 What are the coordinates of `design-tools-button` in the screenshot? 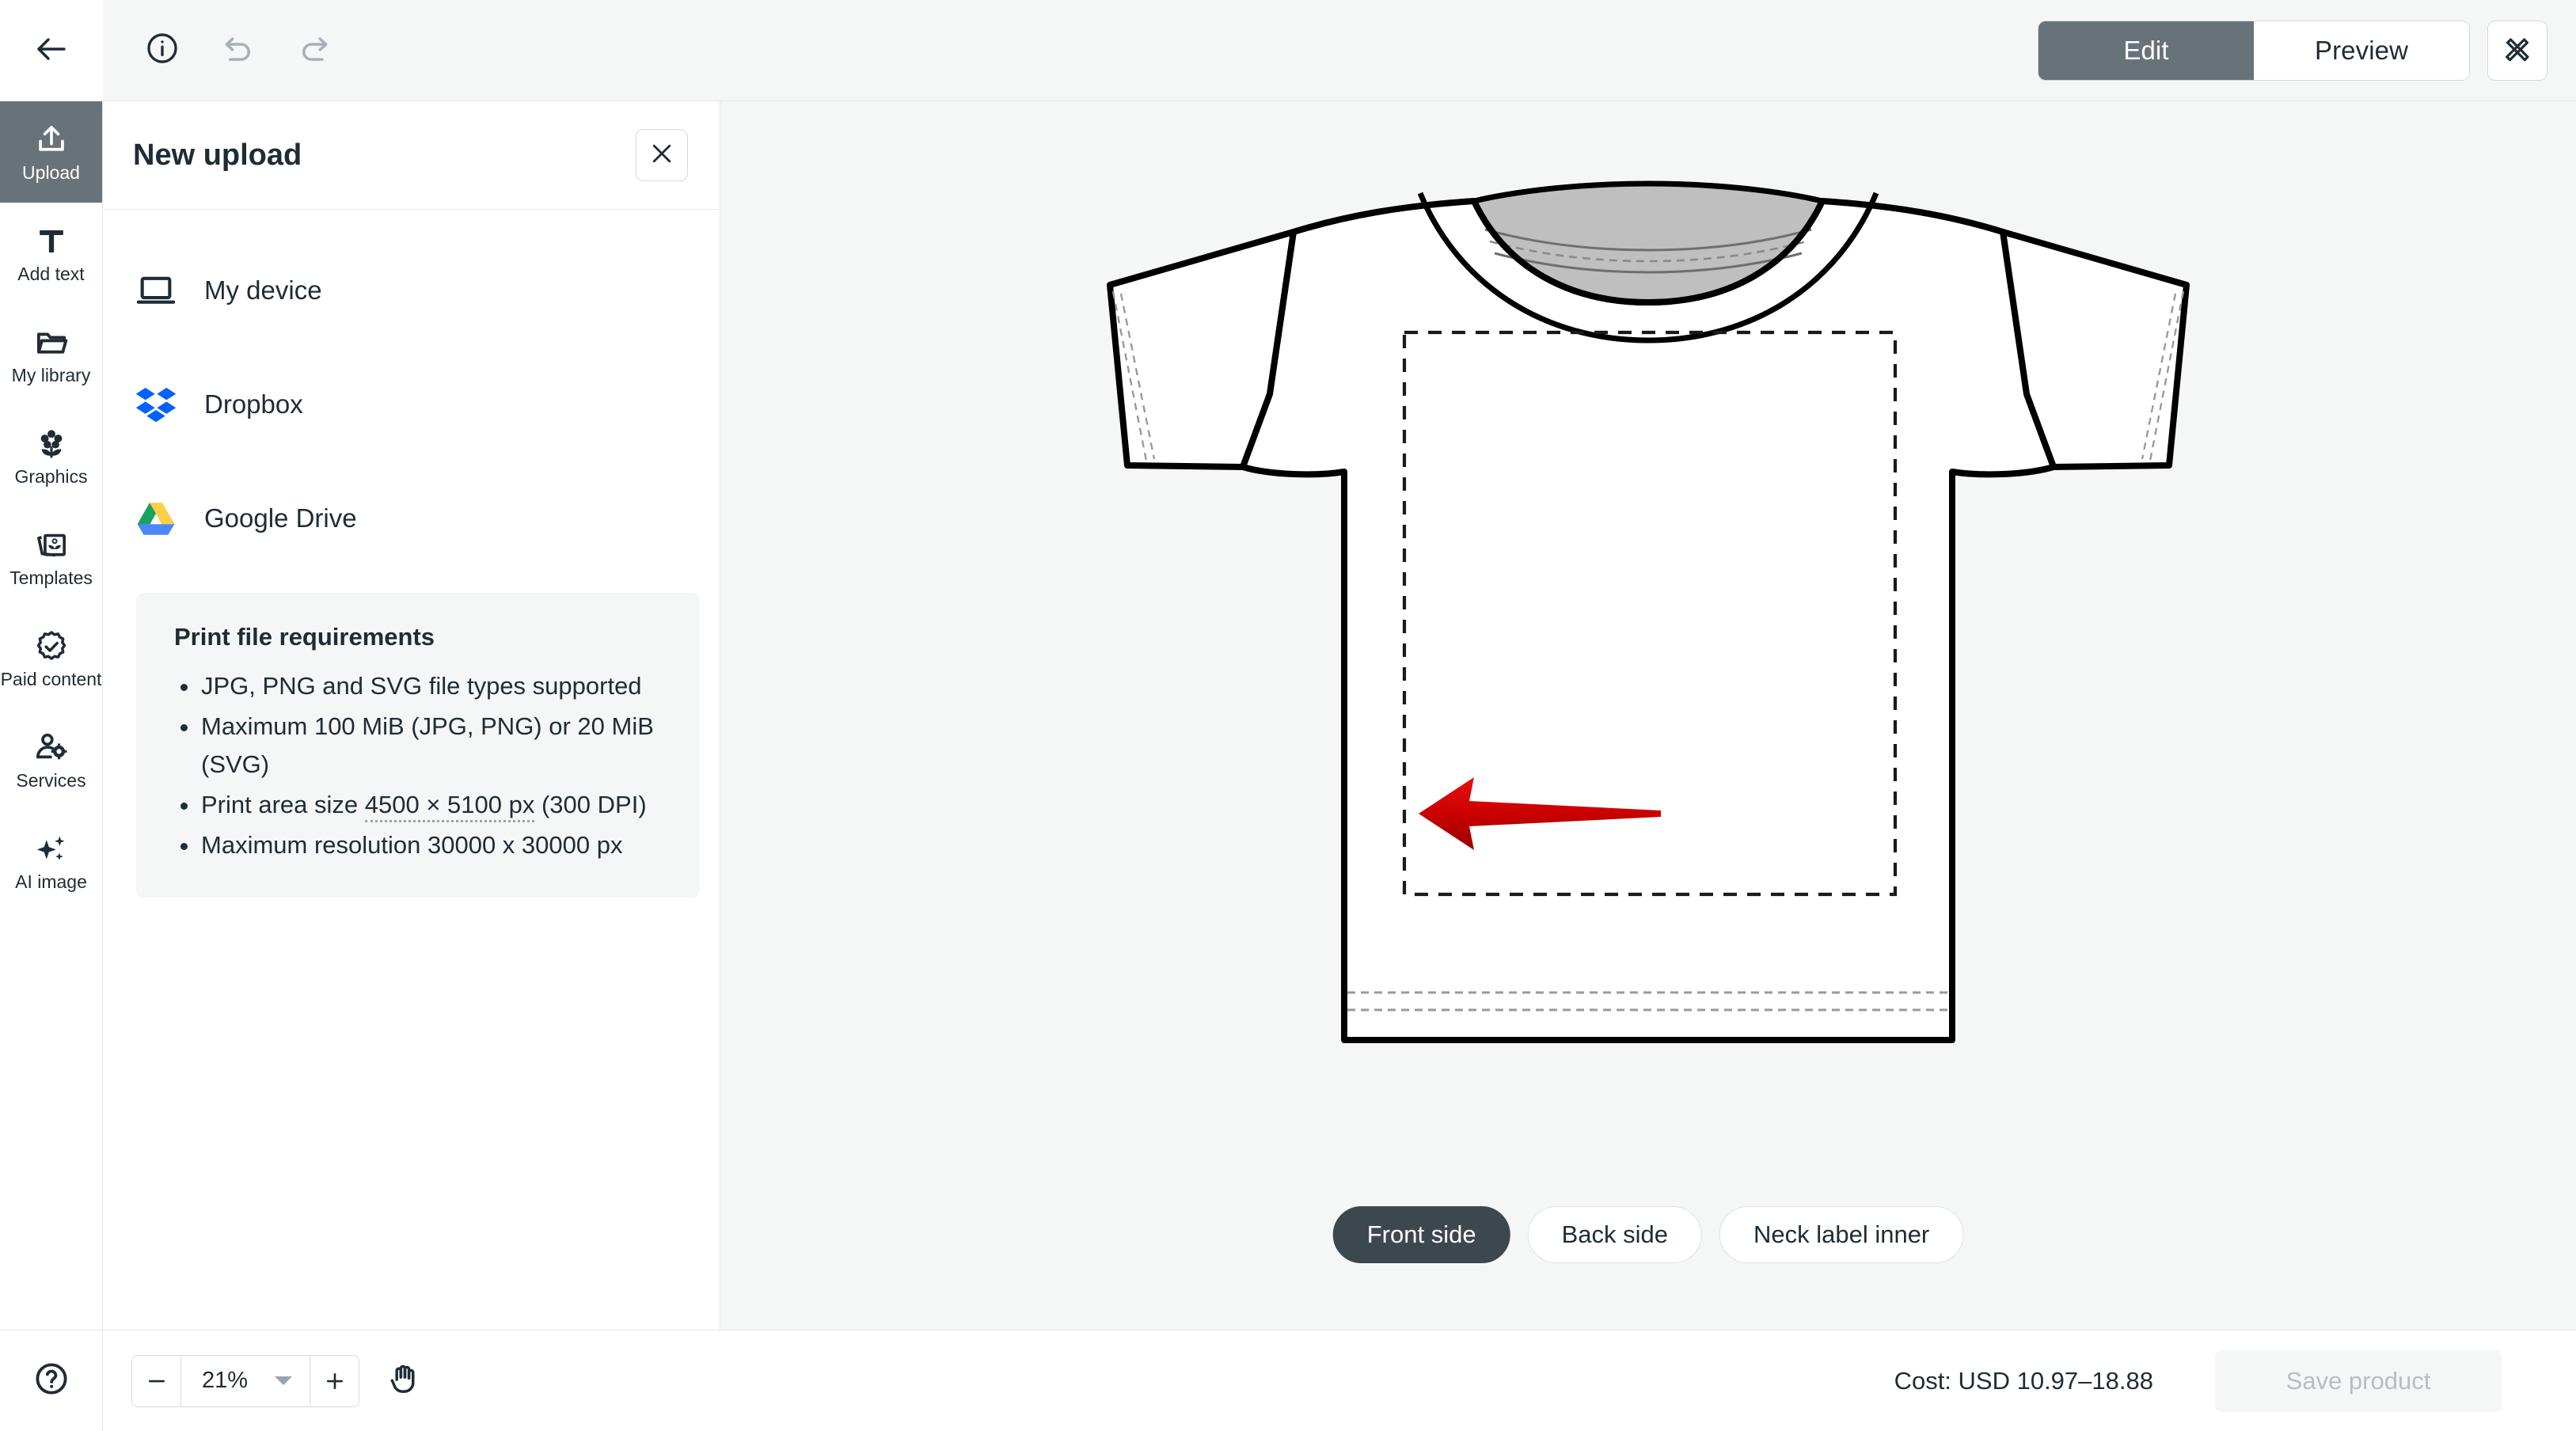 It's located at (2517, 50).